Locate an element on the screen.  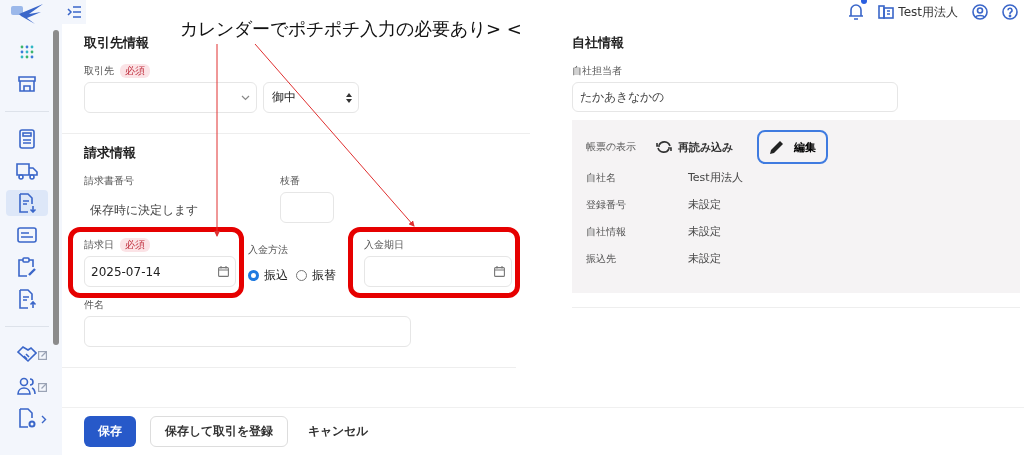
field-label: 枝番 is located at coordinates (290, 181).